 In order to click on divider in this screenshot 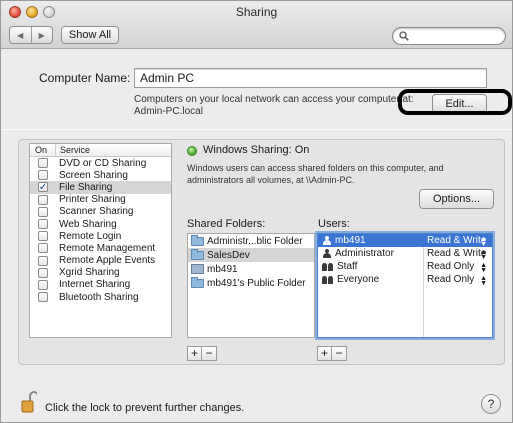, I will do `click(256, 129)`.